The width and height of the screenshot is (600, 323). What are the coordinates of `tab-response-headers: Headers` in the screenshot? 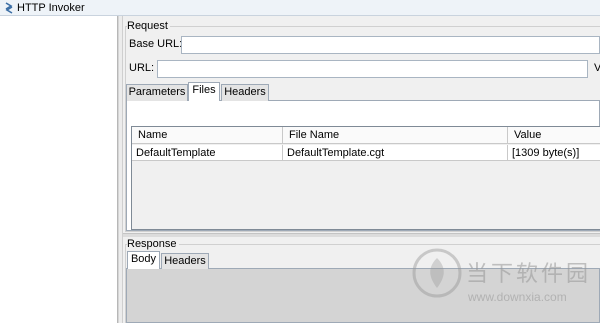 It's located at (185, 261).